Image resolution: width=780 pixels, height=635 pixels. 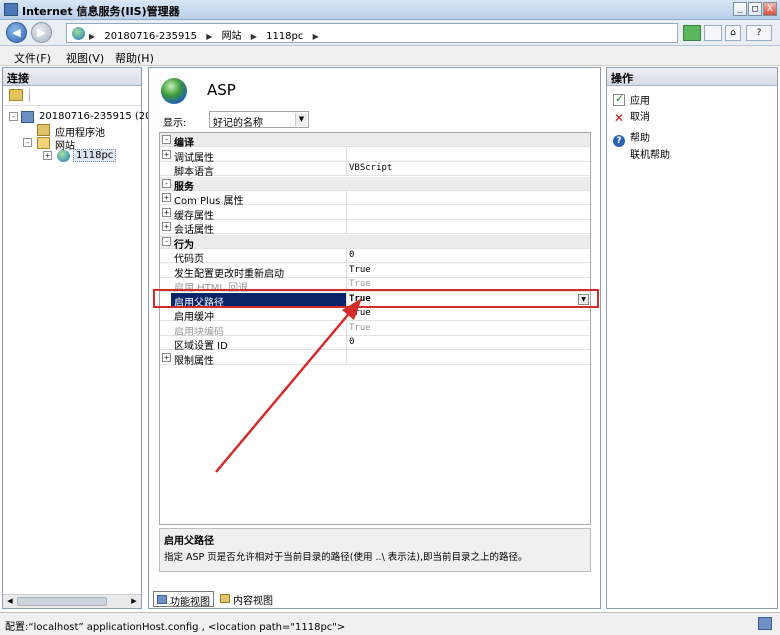 I want to click on display-filter: 显示: 好记的名称 ▼, so click(x=236, y=120).